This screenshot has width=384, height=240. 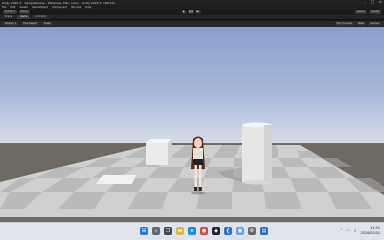 I want to click on play-controls: ▶ ❚❚ ▶|, so click(x=191, y=12).